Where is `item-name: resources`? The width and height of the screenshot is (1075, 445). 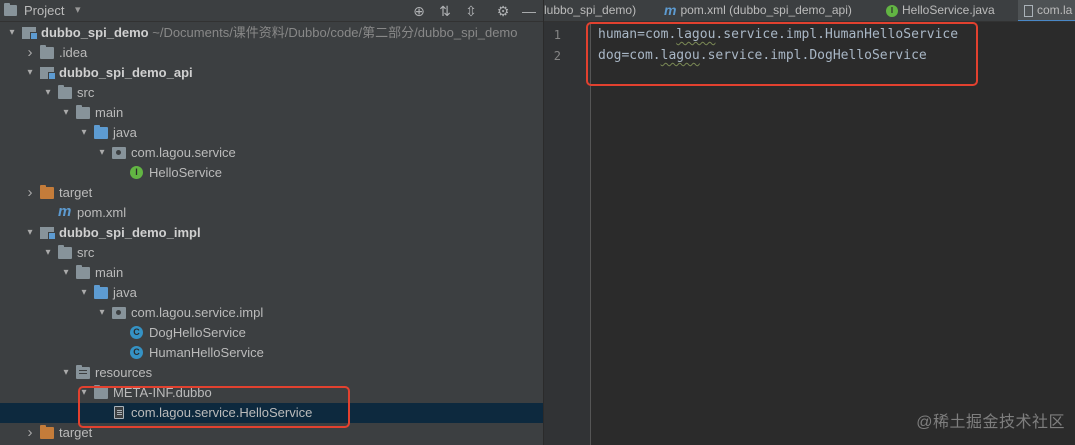
item-name: resources is located at coordinates (124, 372).